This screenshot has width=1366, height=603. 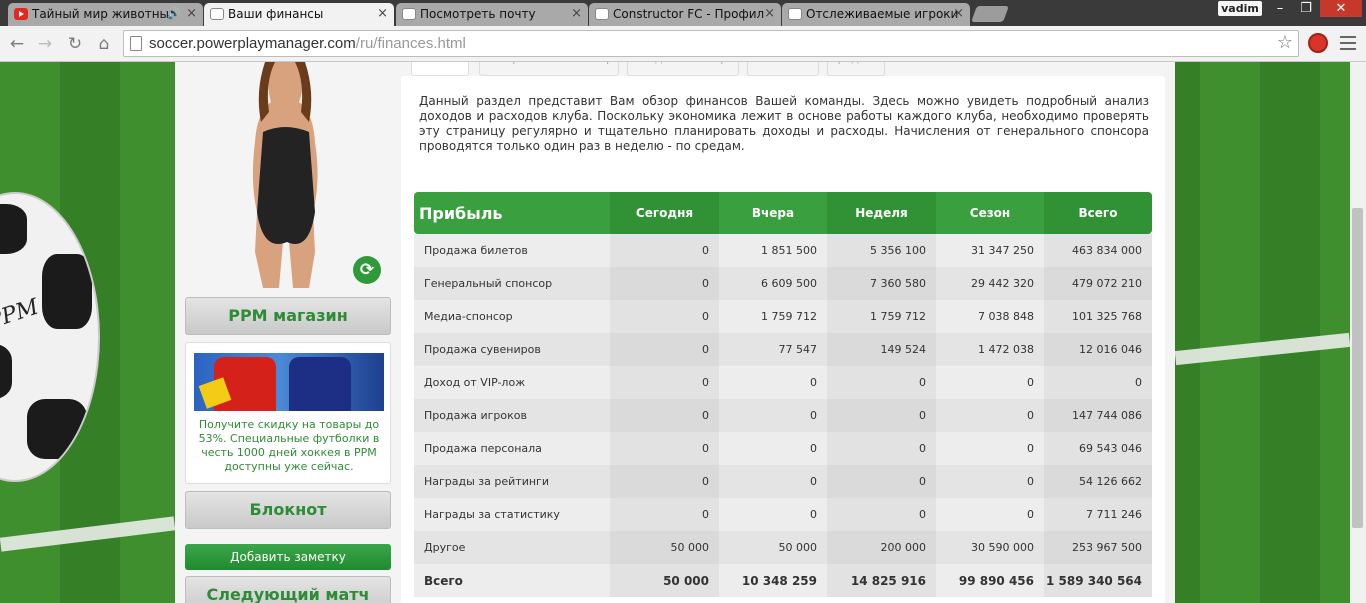 I want to click on shop-promo-image, so click(x=289, y=382).